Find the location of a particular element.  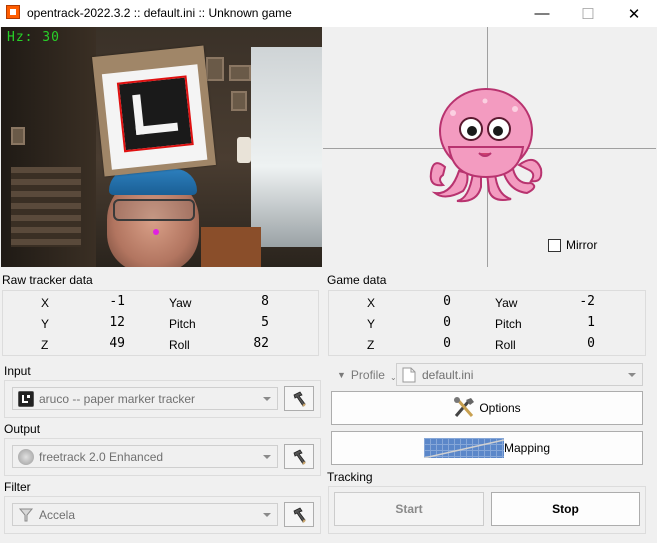

options-button: Options is located at coordinates (487, 408).